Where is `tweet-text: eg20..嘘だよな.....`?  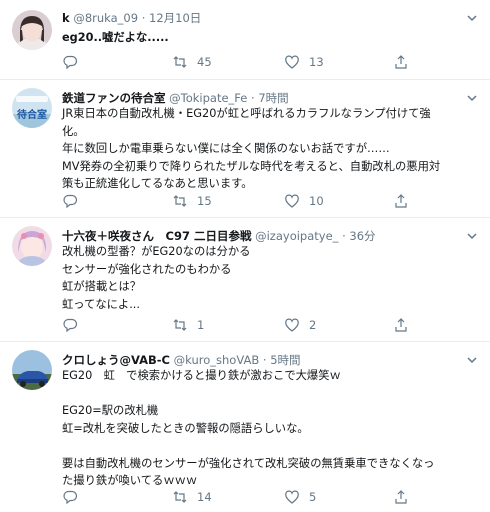 tweet-text: eg20..嘘だよな..... is located at coordinates (271, 38).